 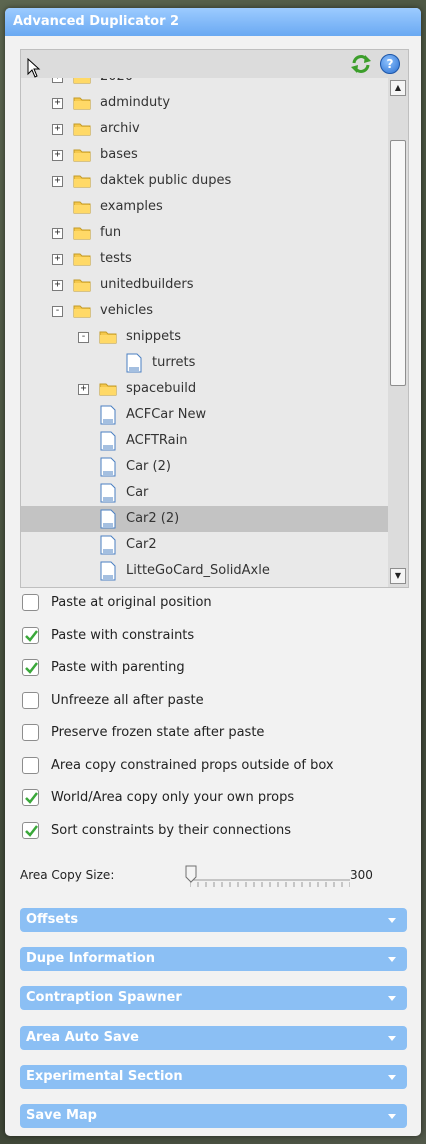 I want to click on collapsible-section-header: Dupe Information, so click(x=213, y=959).